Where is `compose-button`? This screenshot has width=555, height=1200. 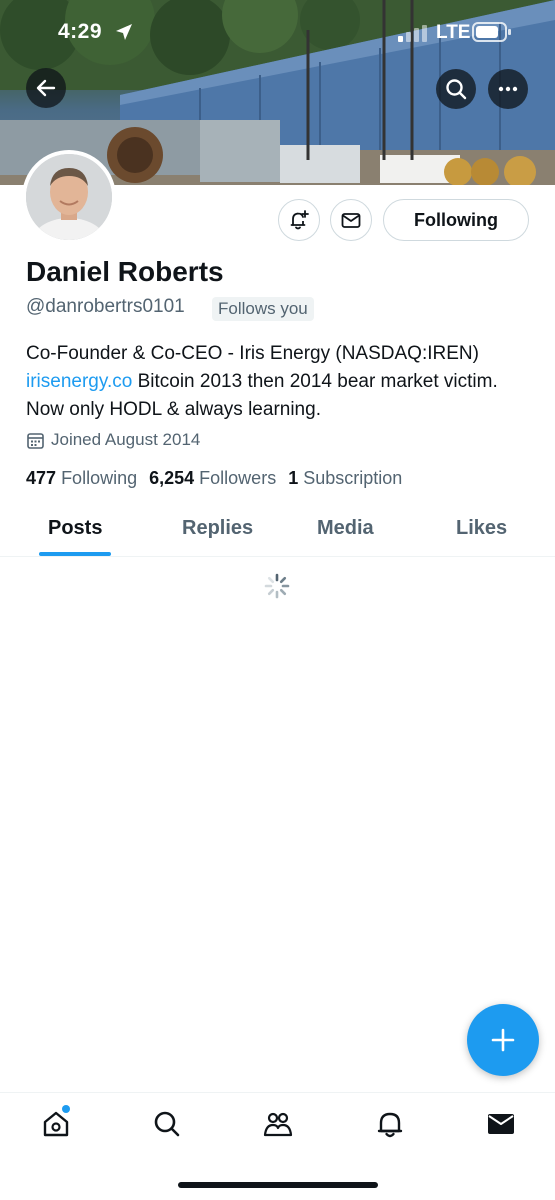 compose-button is located at coordinates (503, 1040).